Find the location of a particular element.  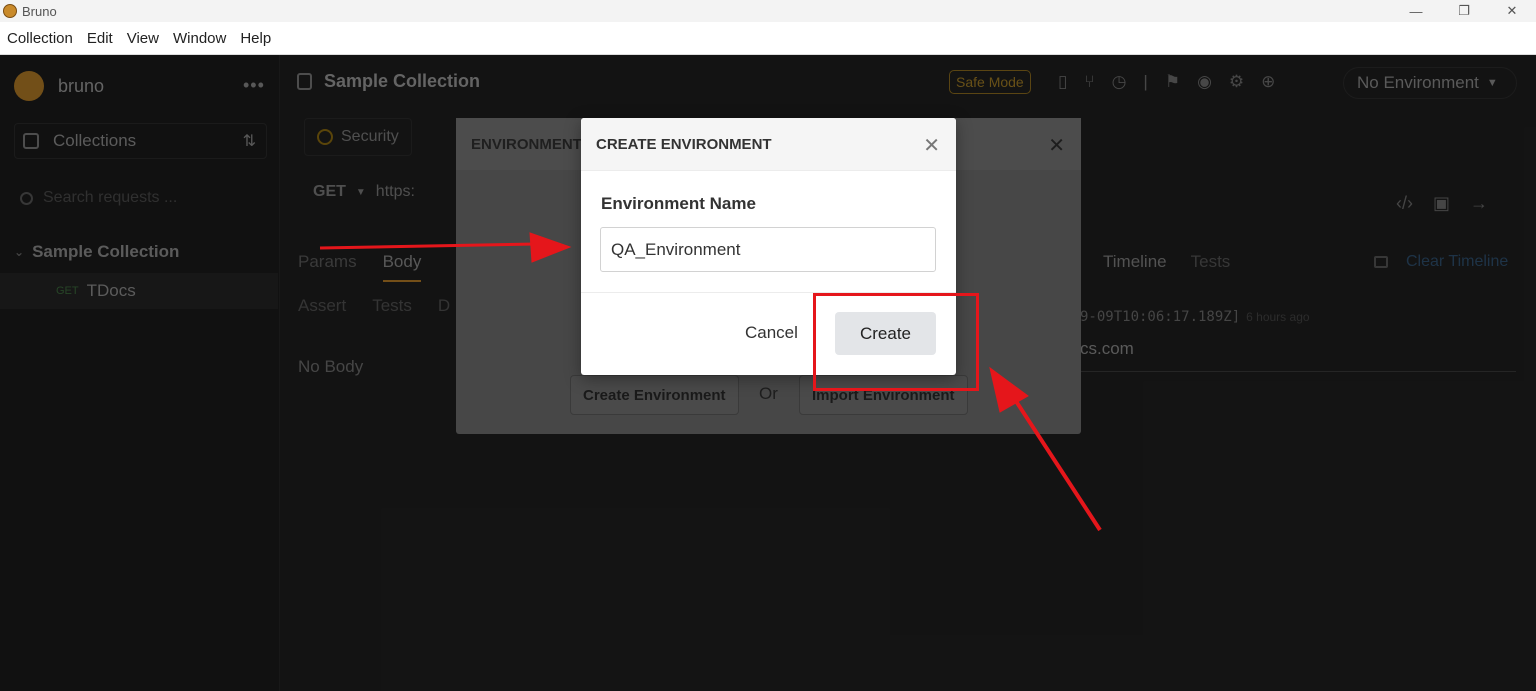

menu-edit: Edit is located at coordinates (100, 38).